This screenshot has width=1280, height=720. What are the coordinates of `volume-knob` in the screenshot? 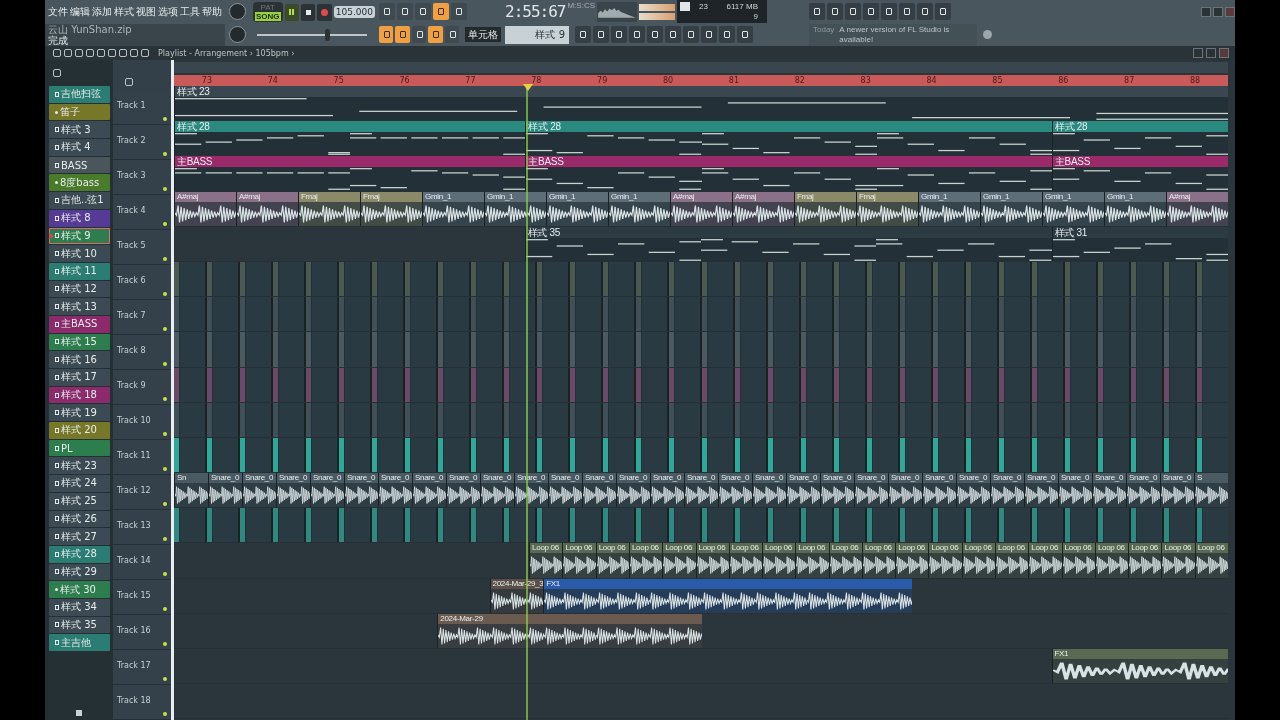 It's located at (237, 11).